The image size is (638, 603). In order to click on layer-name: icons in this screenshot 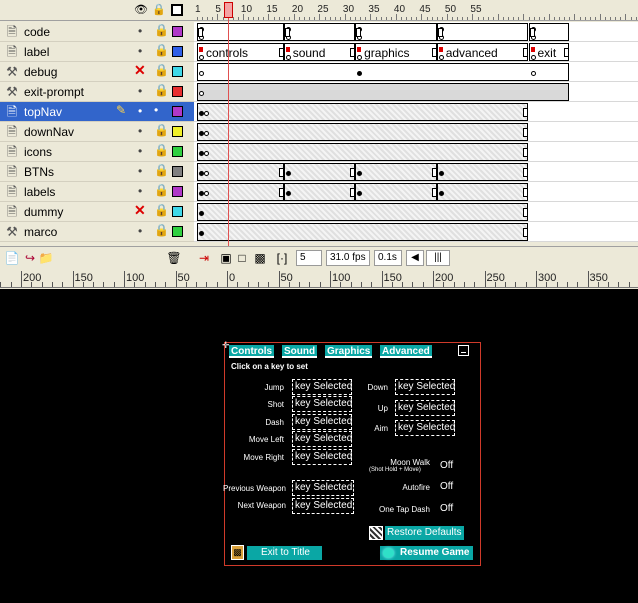, I will do `click(38, 152)`.